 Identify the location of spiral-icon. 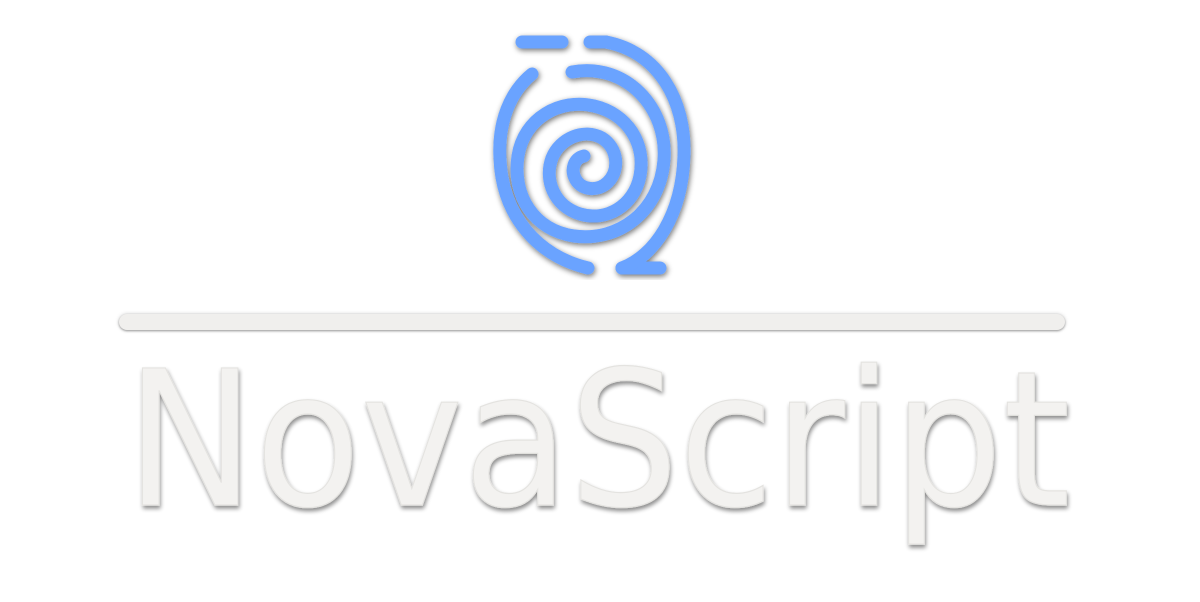
(592, 155).